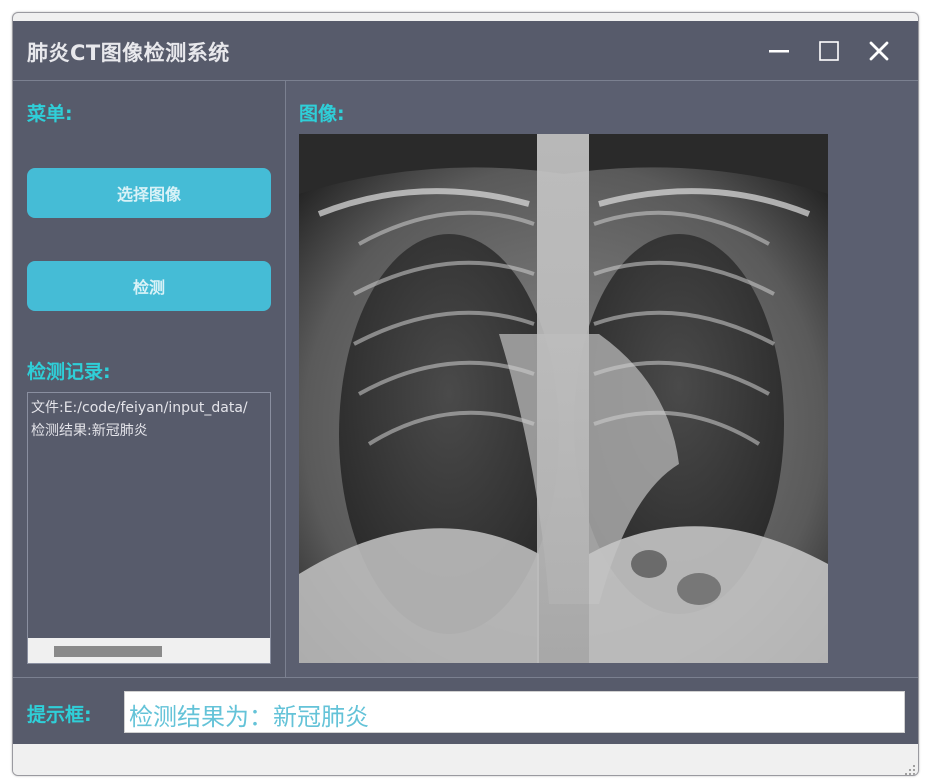  I want to click on scrollbar-thumb, so click(108, 651).